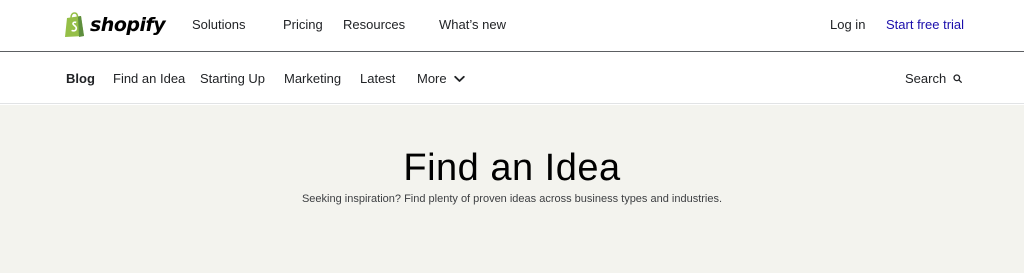  I want to click on search-label: Search, so click(926, 78).